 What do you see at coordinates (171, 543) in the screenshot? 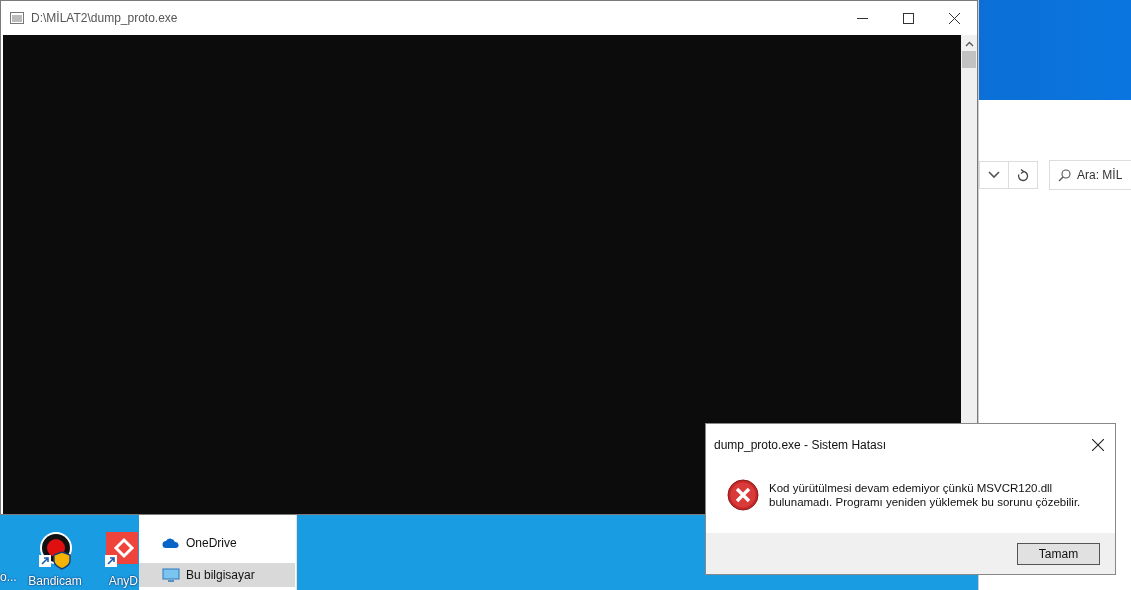
I see `cloud-icon` at bounding box center [171, 543].